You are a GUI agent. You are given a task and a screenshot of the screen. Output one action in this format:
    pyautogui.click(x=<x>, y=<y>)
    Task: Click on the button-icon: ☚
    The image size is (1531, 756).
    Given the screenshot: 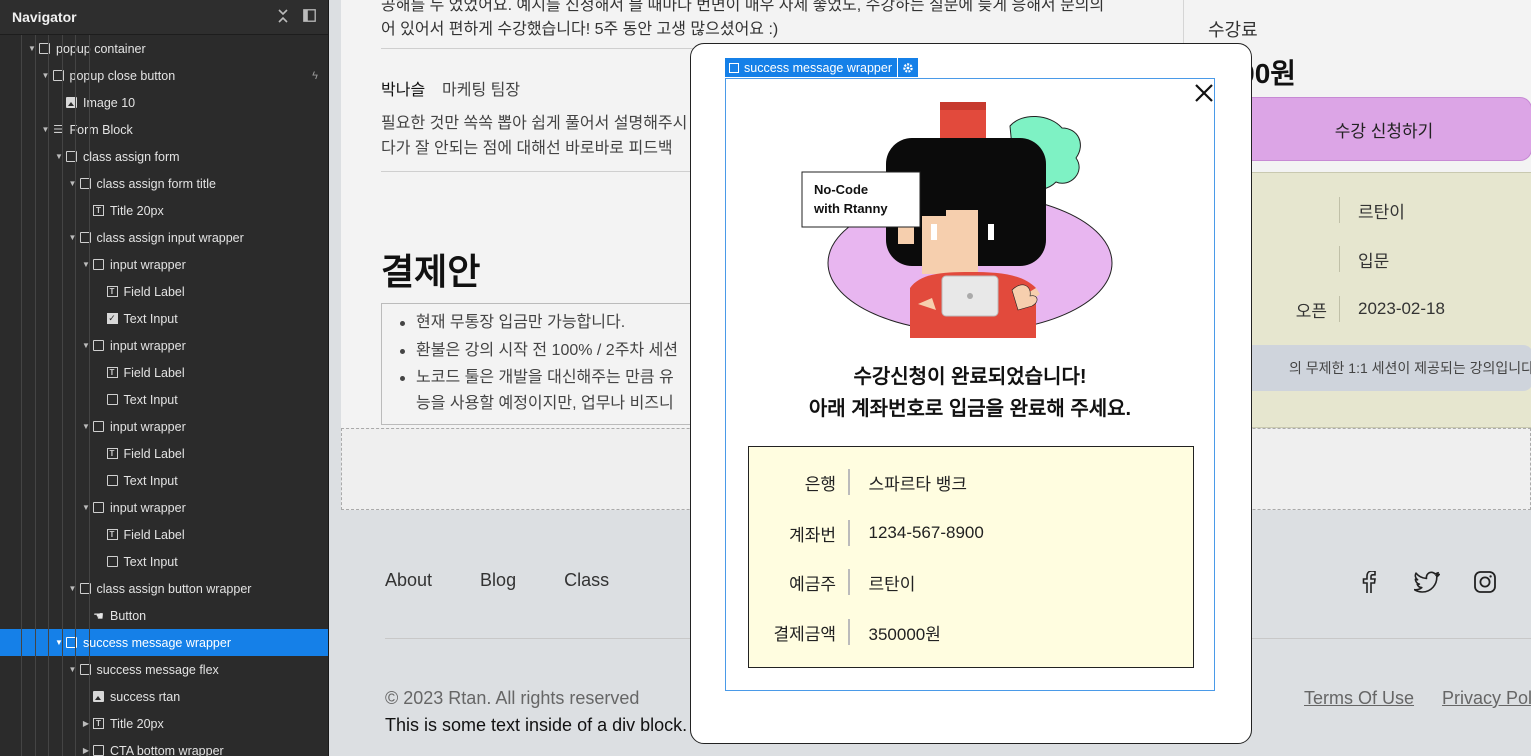 What is the action you would take?
    pyautogui.click(x=98, y=615)
    